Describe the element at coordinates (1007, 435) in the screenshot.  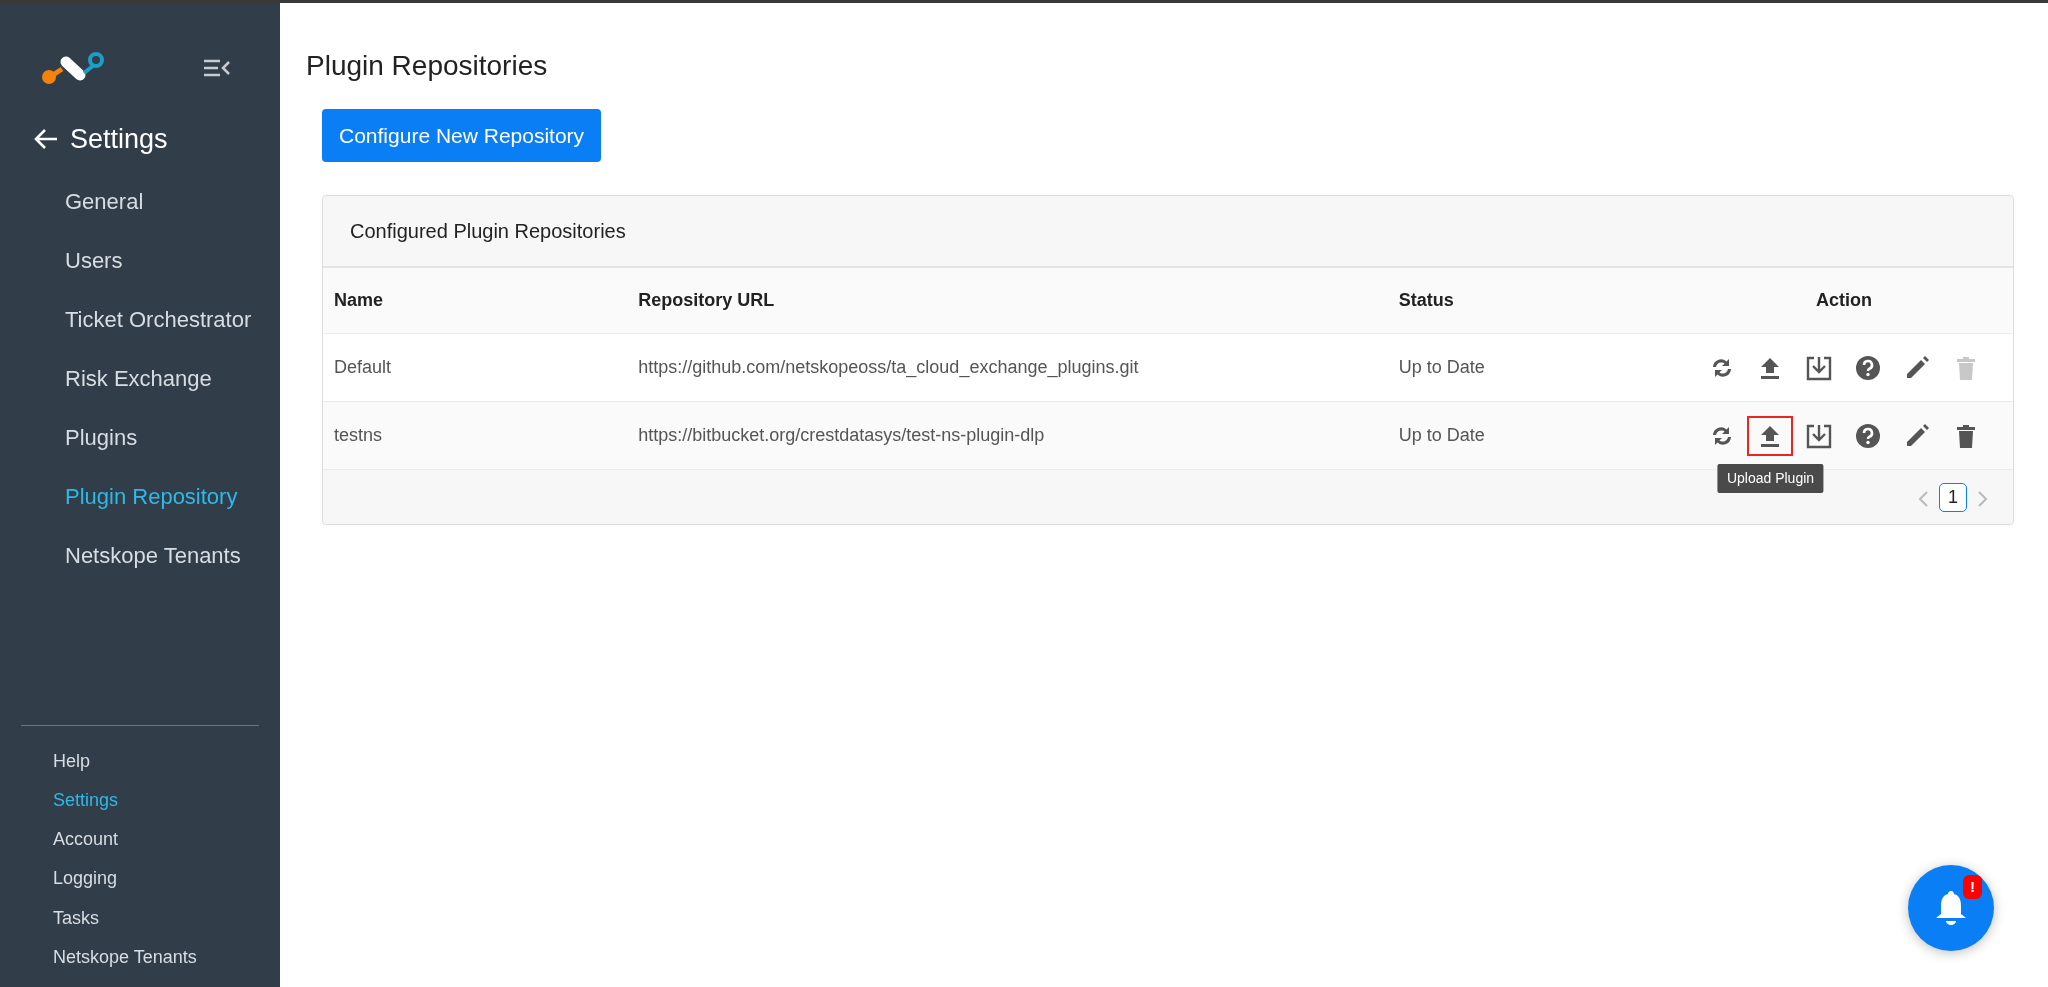
I see `table-cell: https://bitbucket.org/crestdatasys/test-ns-plugin-dlp` at that location.